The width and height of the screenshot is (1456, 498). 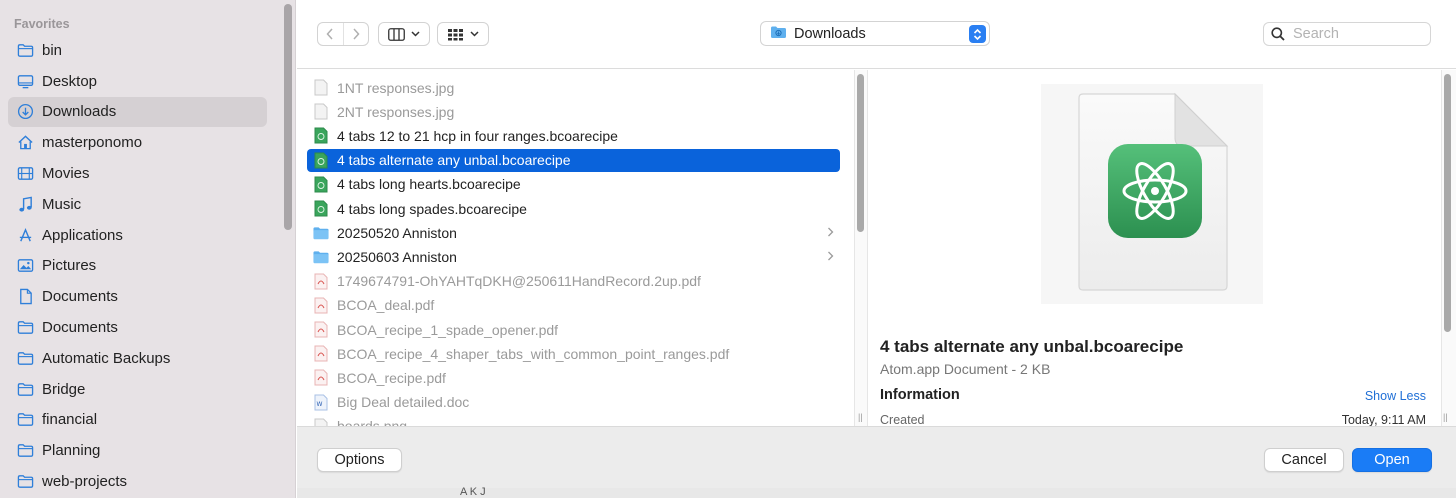 I want to click on file-row: 1NT responses.jpg, so click(x=573, y=87).